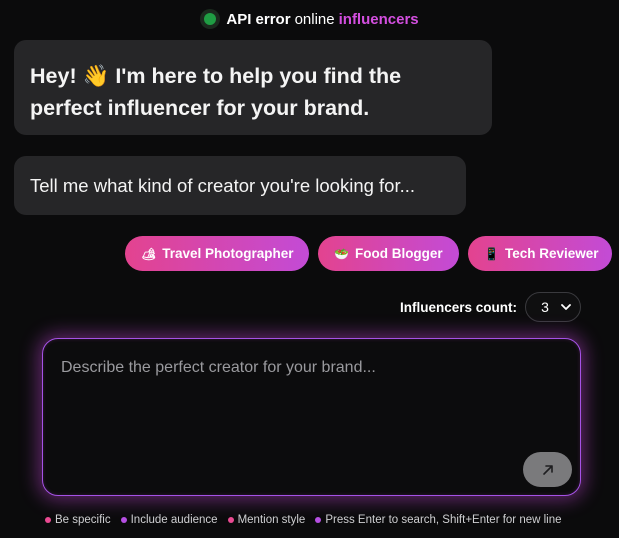 The image size is (619, 538). What do you see at coordinates (491, 253) in the screenshot?
I see `phone-icon: 📱` at bounding box center [491, 253].